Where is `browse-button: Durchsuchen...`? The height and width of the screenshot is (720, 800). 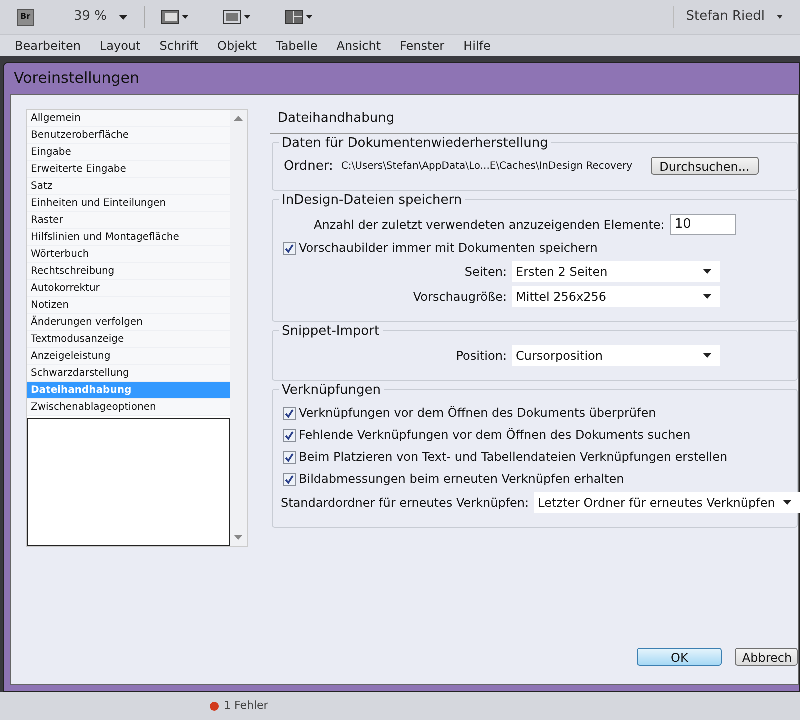
browse-button: Durchsuchen... is located at coordinates (704, 166).